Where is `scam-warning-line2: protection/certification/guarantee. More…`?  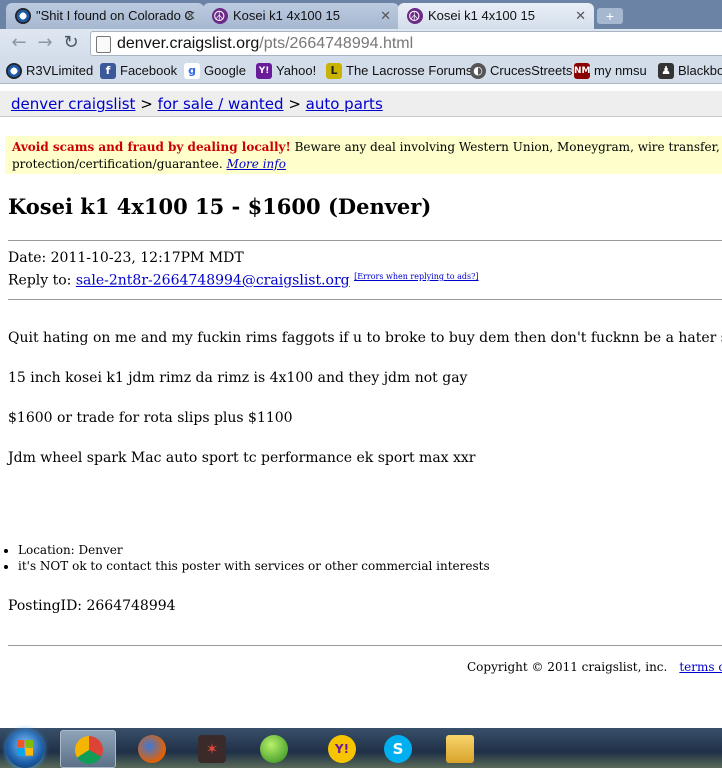
scam-warning-line2: protection/certification/guarantee. More… is located at coordinates (367, 164).